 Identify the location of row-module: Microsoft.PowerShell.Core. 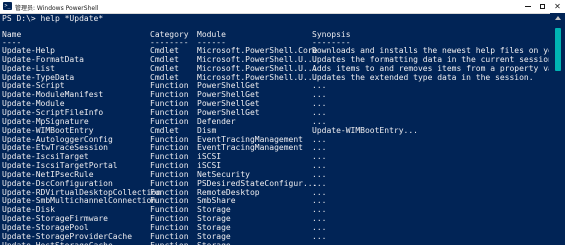
(257, 50).